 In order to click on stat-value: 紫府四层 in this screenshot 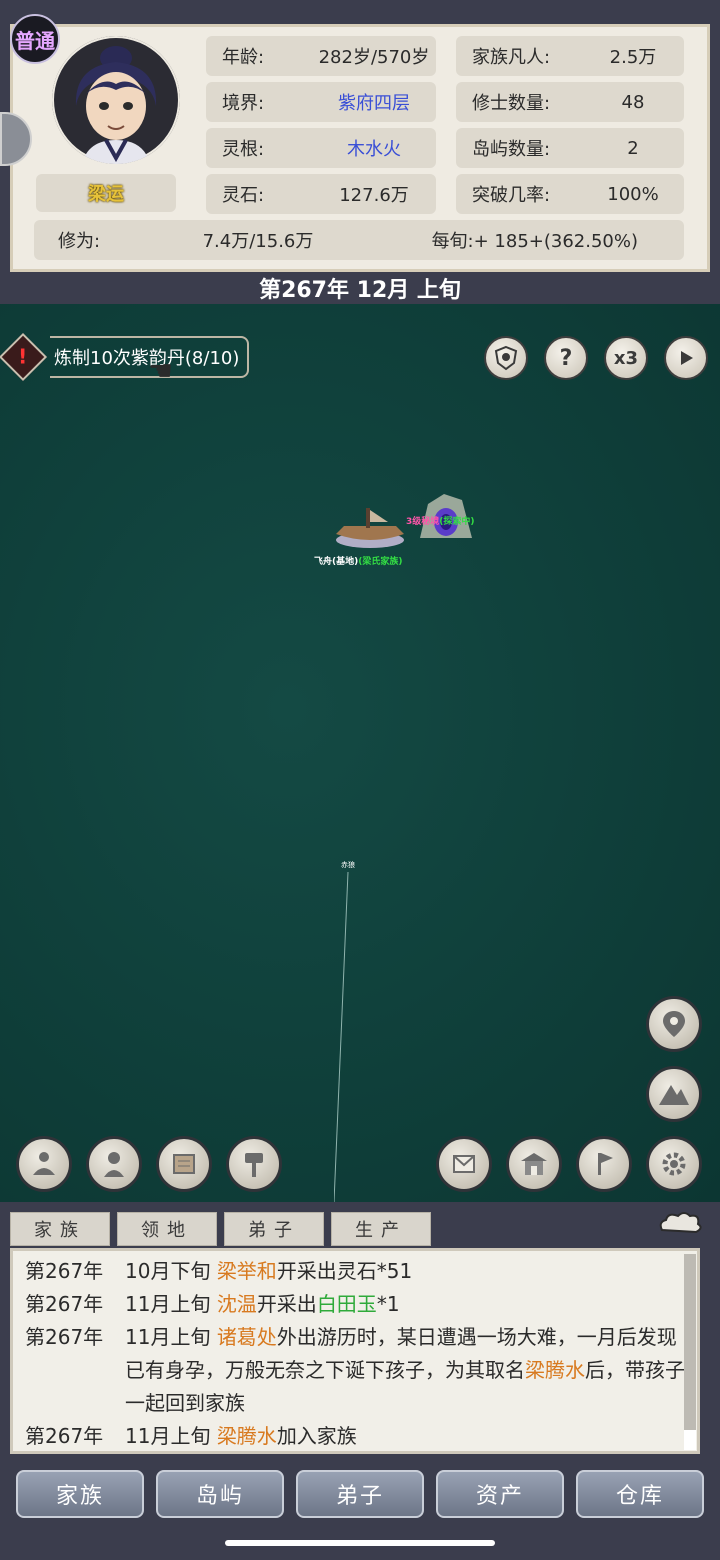, I will do `click(374, 103)`.